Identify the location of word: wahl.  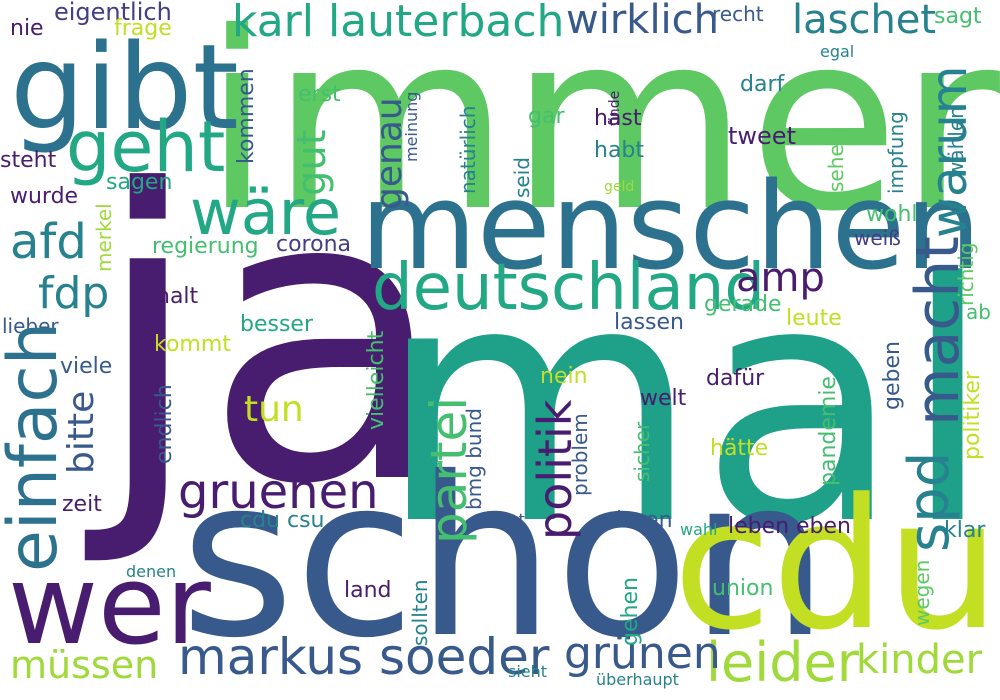
(699, 529).